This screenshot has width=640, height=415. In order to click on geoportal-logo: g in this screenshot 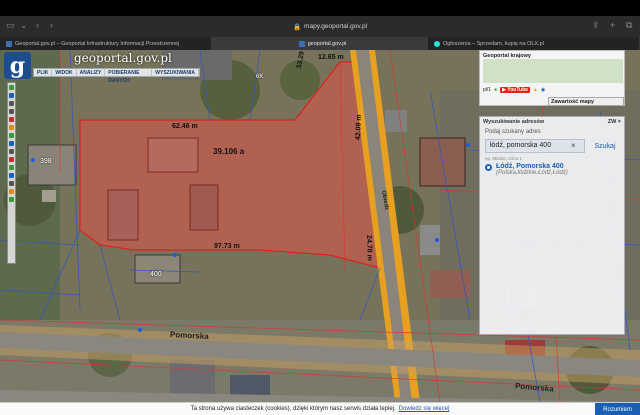, I will do `click(17, 65)`.